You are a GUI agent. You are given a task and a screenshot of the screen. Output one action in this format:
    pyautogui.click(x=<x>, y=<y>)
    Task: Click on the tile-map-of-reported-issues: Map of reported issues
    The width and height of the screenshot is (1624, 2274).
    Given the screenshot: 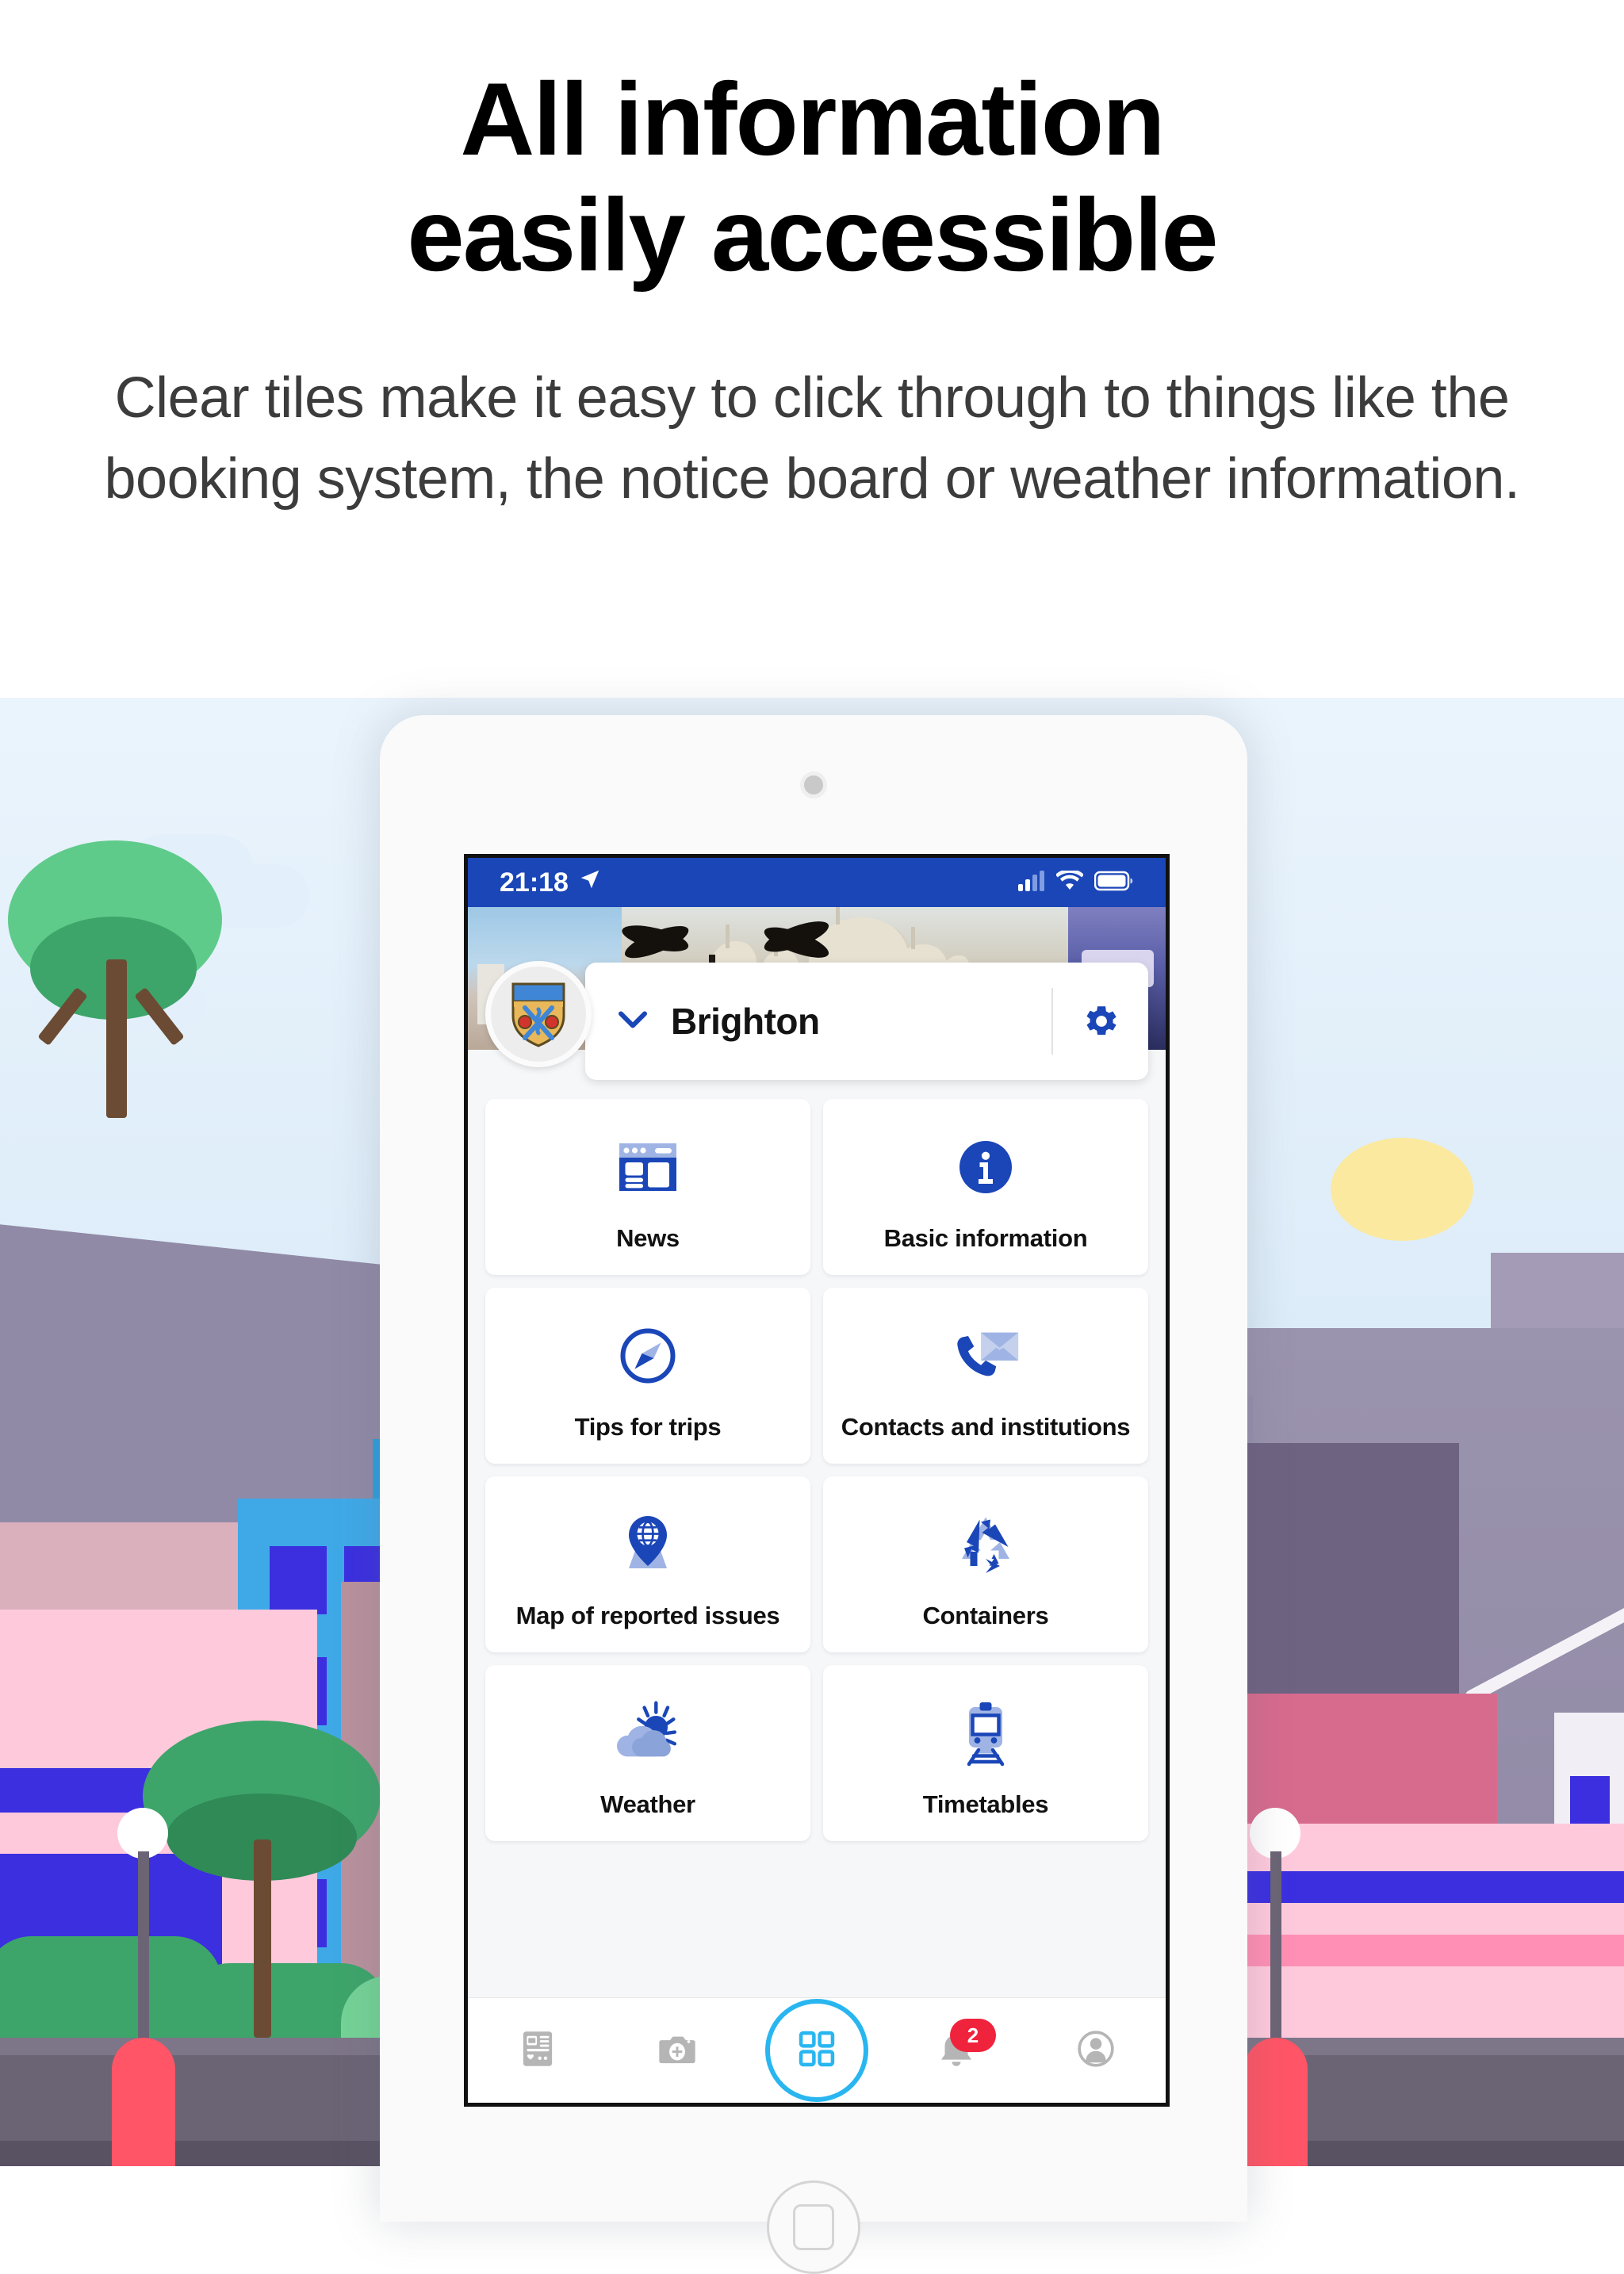 What is the action you would take?
    pyautogui.click(x=647, y=1564)
    